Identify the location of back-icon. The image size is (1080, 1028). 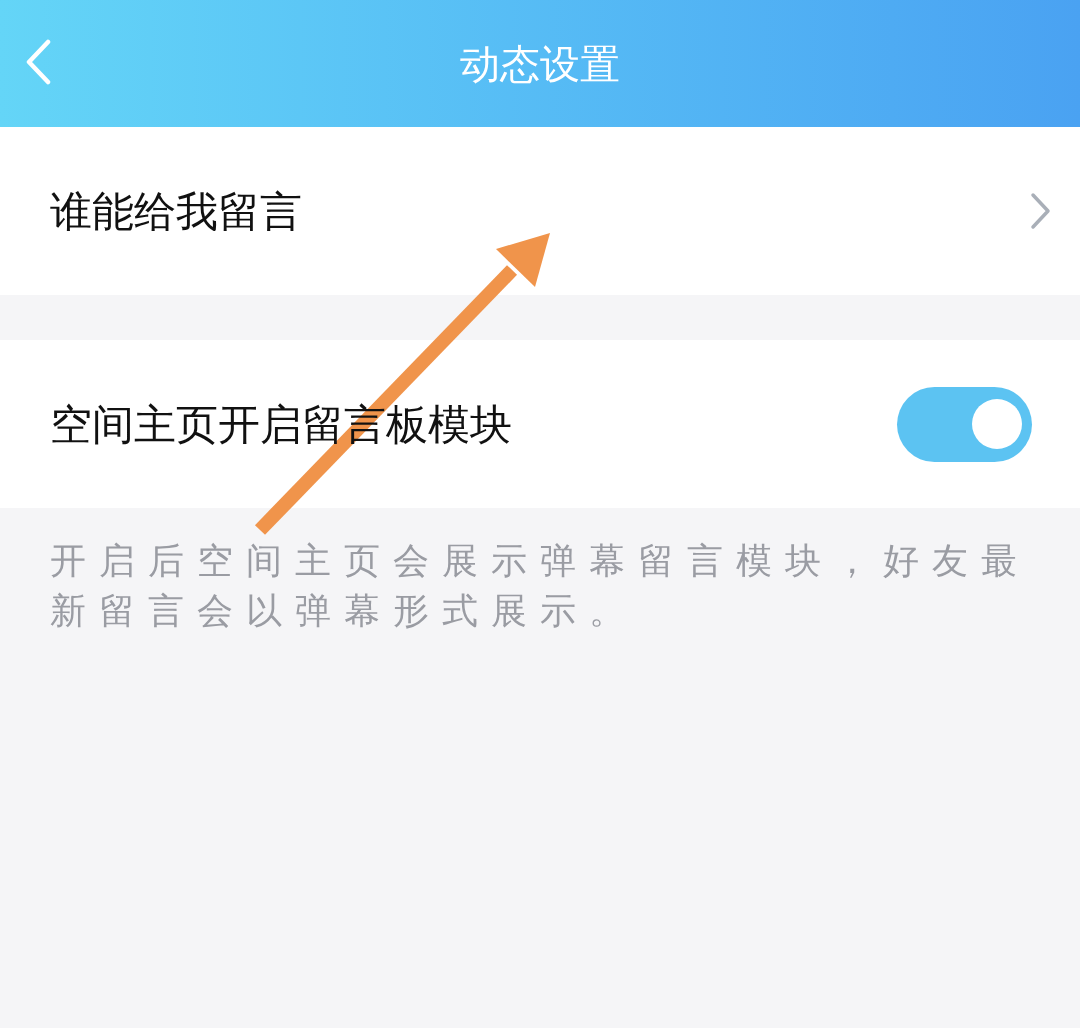
(38, 62).